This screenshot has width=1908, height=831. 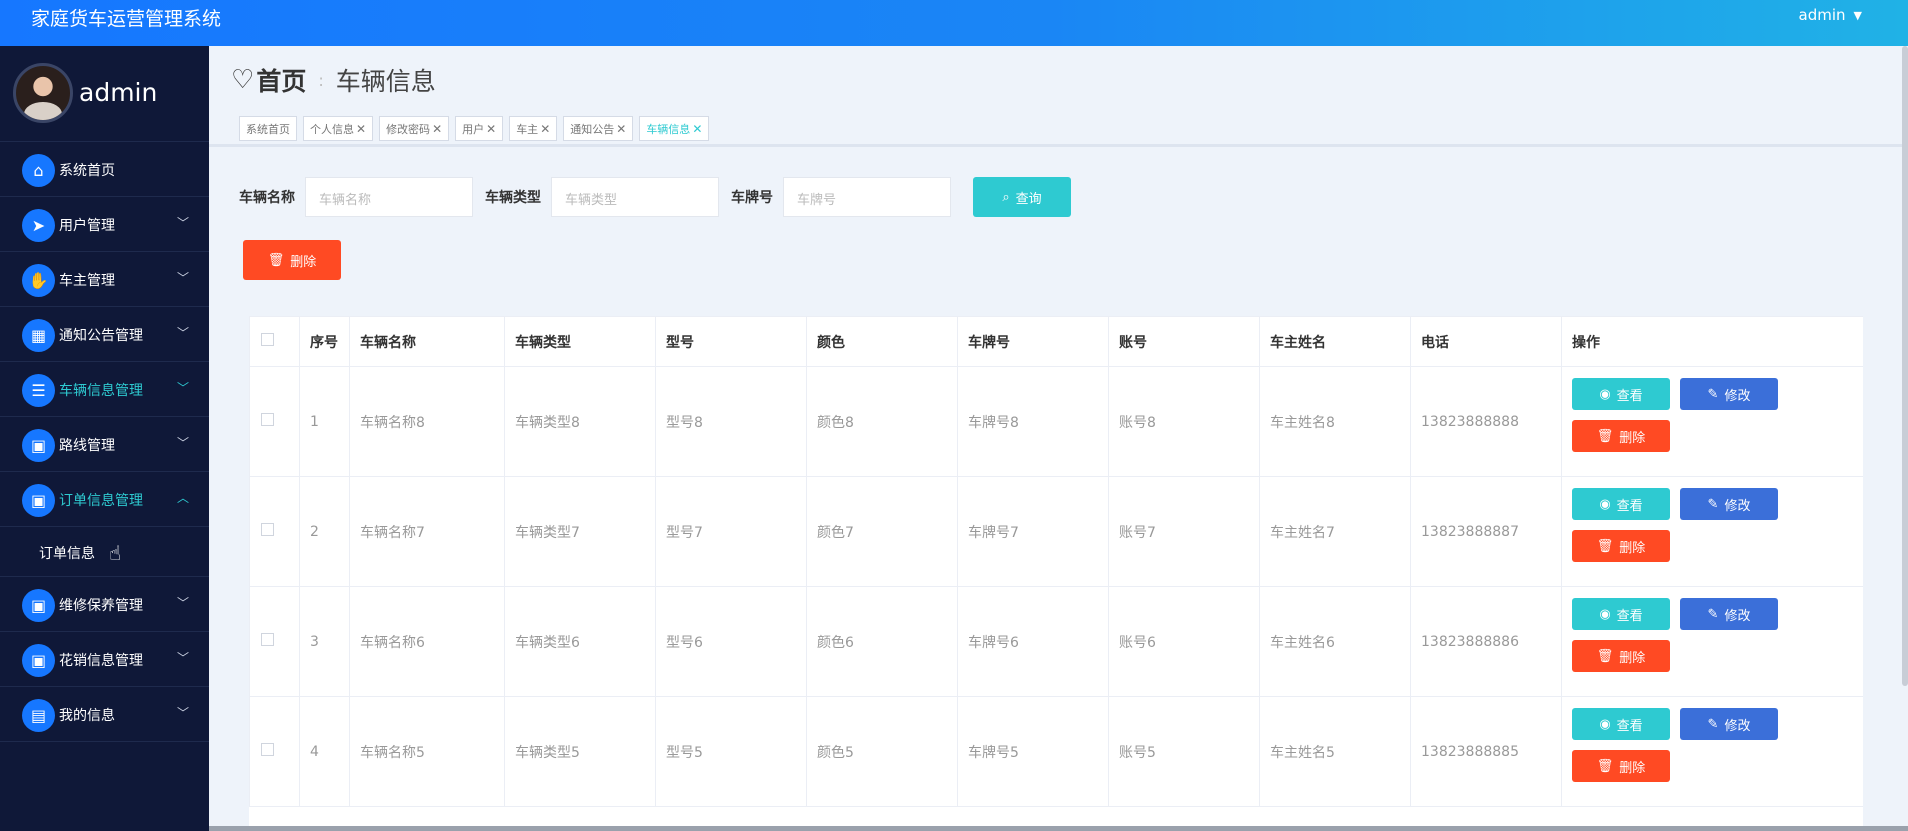 I want to click on table-cell: 车主姓名8, so click(x=1335, y=421).